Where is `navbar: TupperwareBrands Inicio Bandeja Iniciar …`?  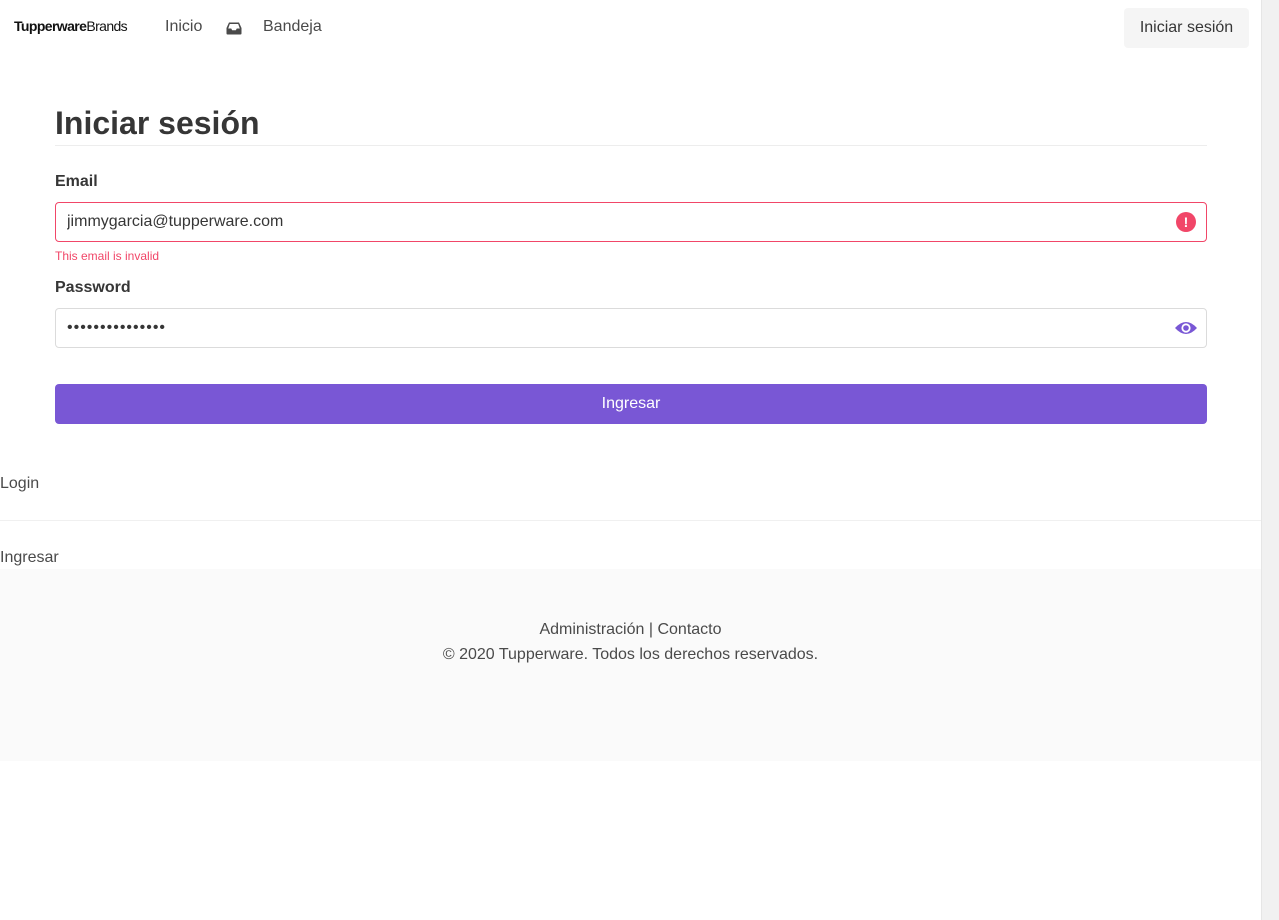 navbar: TupperwareBrands Inicio Bandeja Iniciar … is located at coordinates (630, 28).